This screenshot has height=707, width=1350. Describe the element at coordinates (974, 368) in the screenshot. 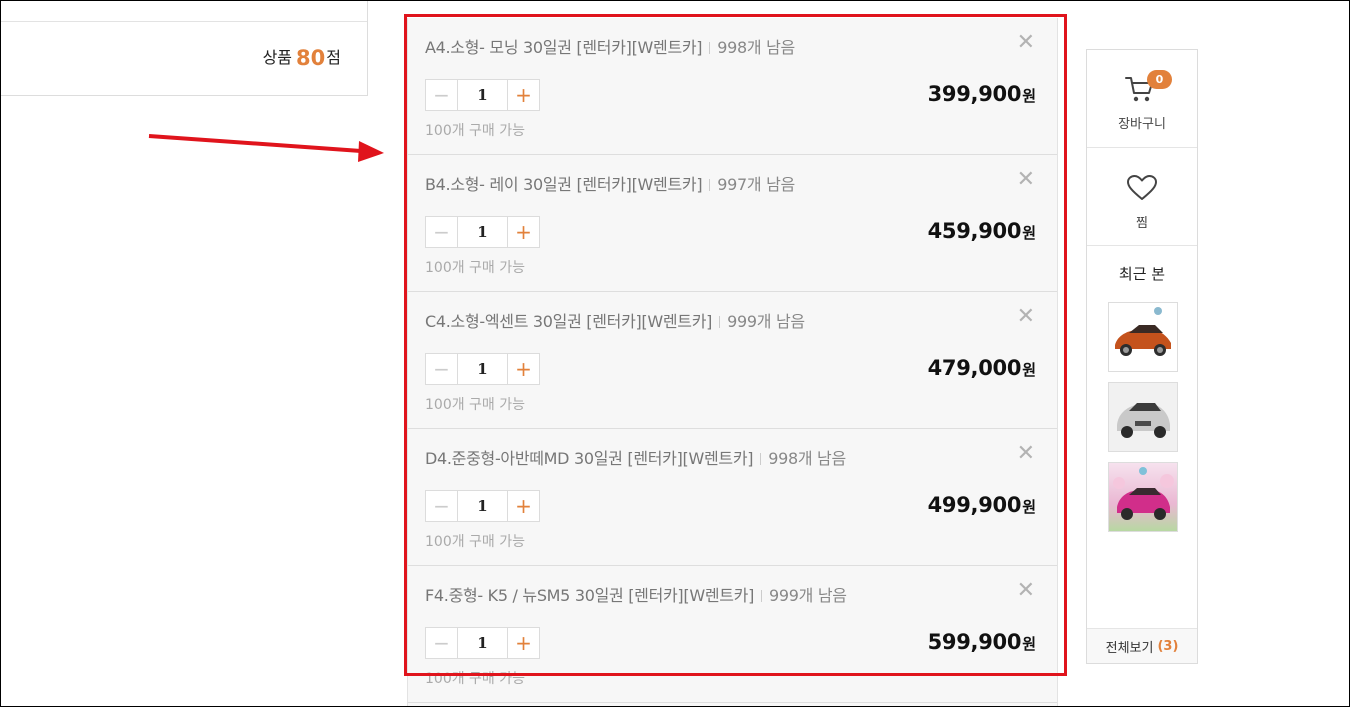

I see `price-amount: 479,000` at that location.